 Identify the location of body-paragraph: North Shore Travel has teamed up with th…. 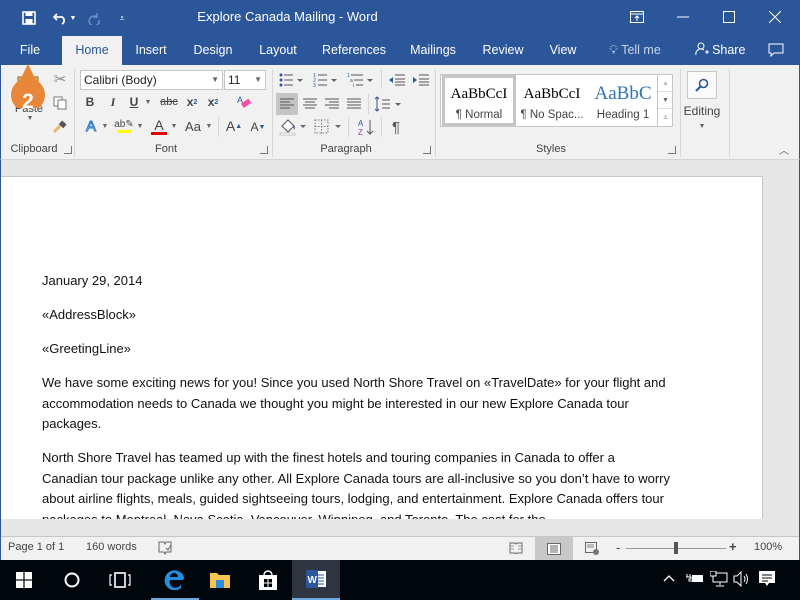
(356, 488).